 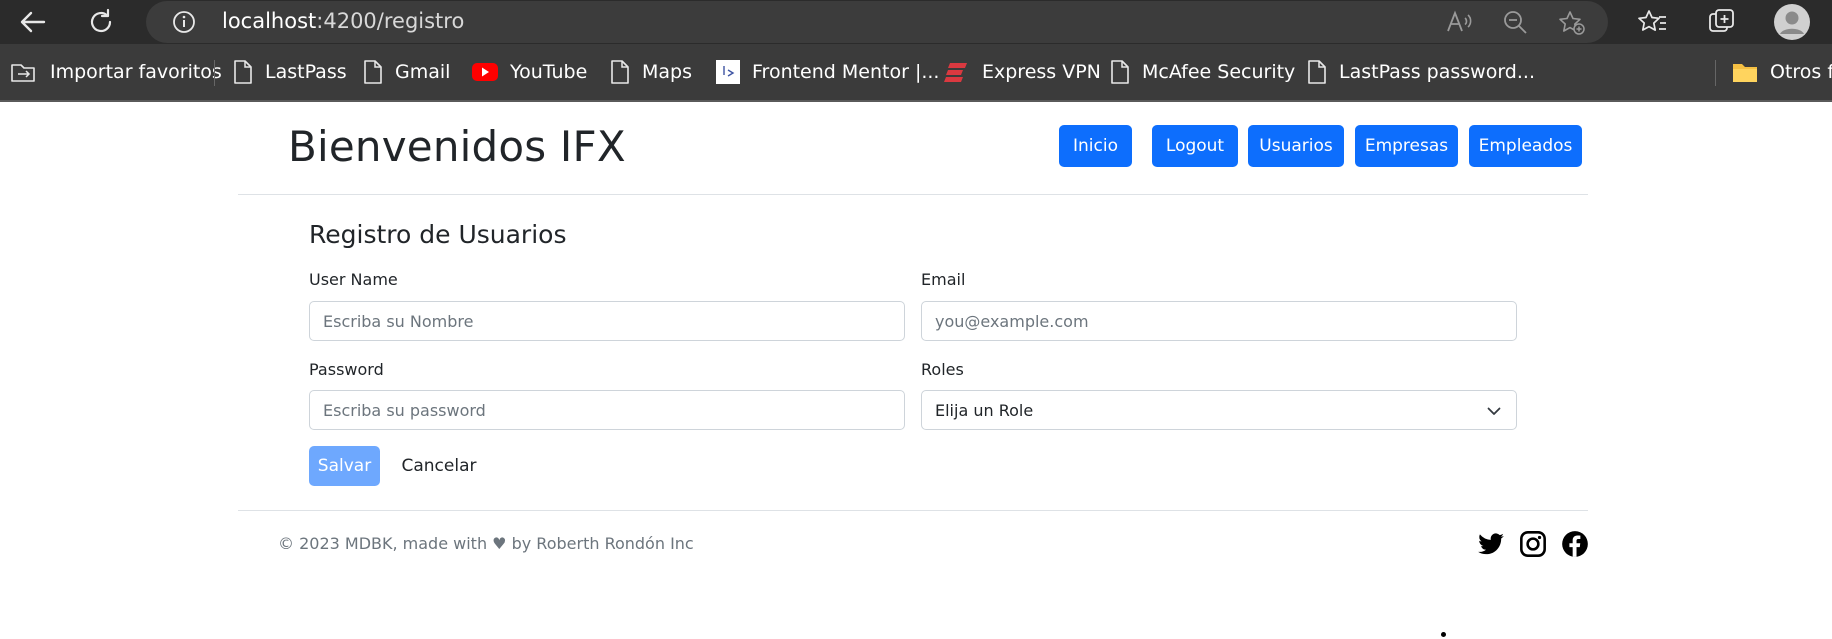 What do you see at coordinates (1219, 410) in the screenshot?
I see `roles-select: Elija un Role` at bounding box center [1219, 410].